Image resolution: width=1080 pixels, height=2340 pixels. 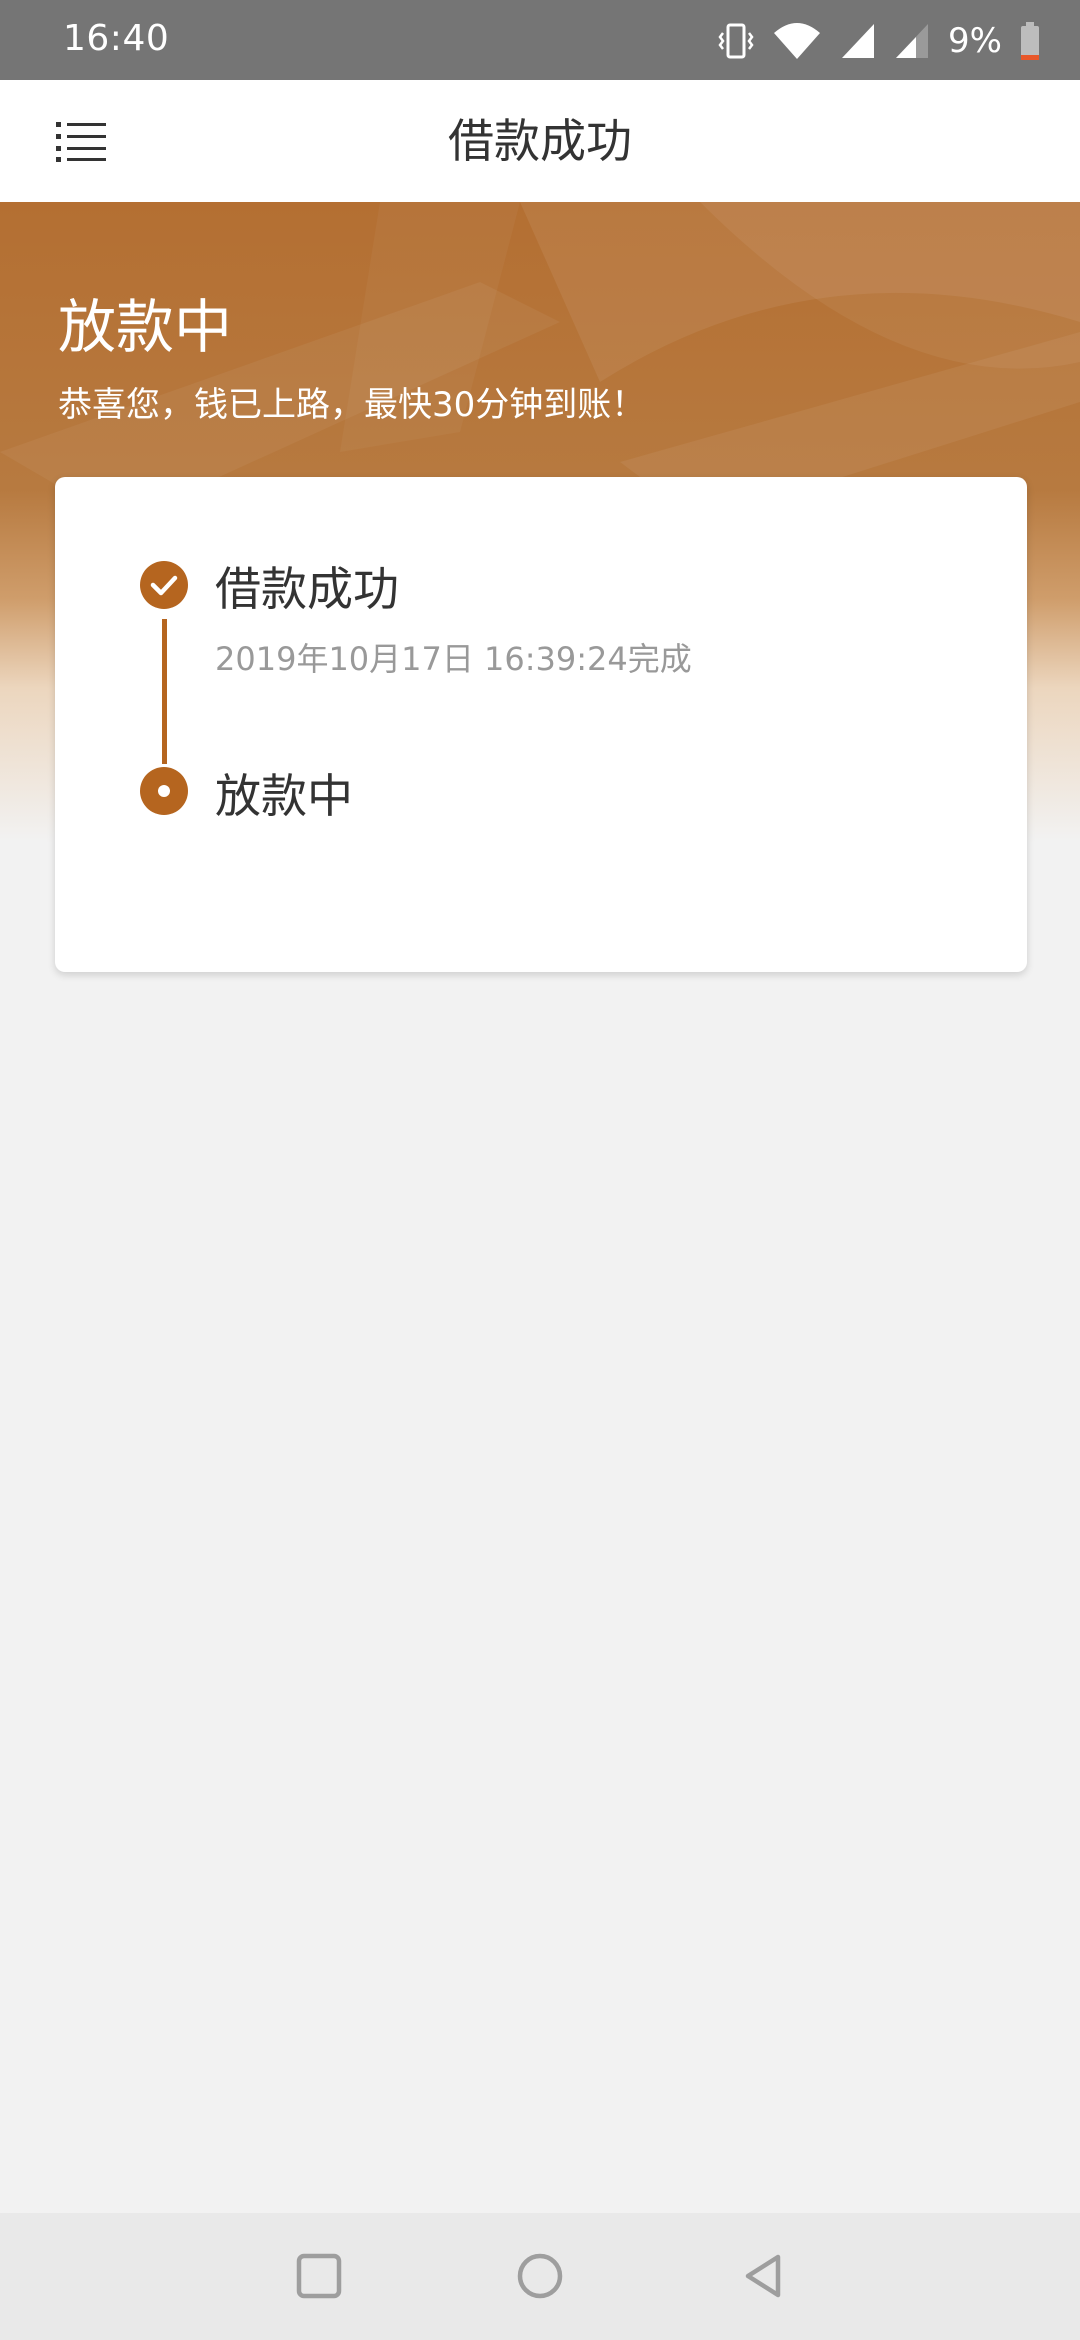 What do you see at coordinates (879, 41) in the screenshot?
I see `status-icons: 9%` at bounding box center [879, 41].